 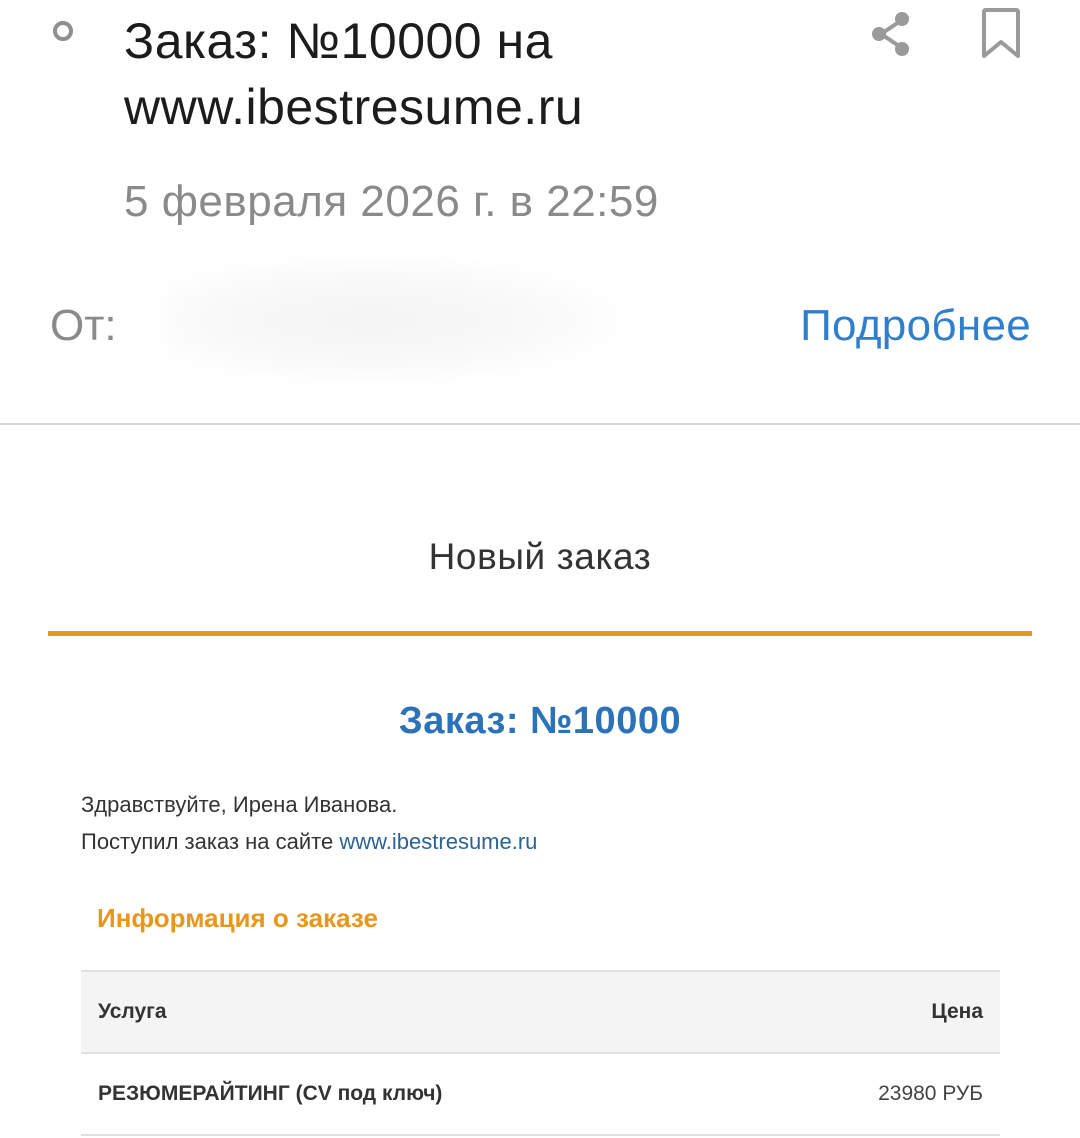 I want to click on from-label: От:, so click(x=83, y=325).